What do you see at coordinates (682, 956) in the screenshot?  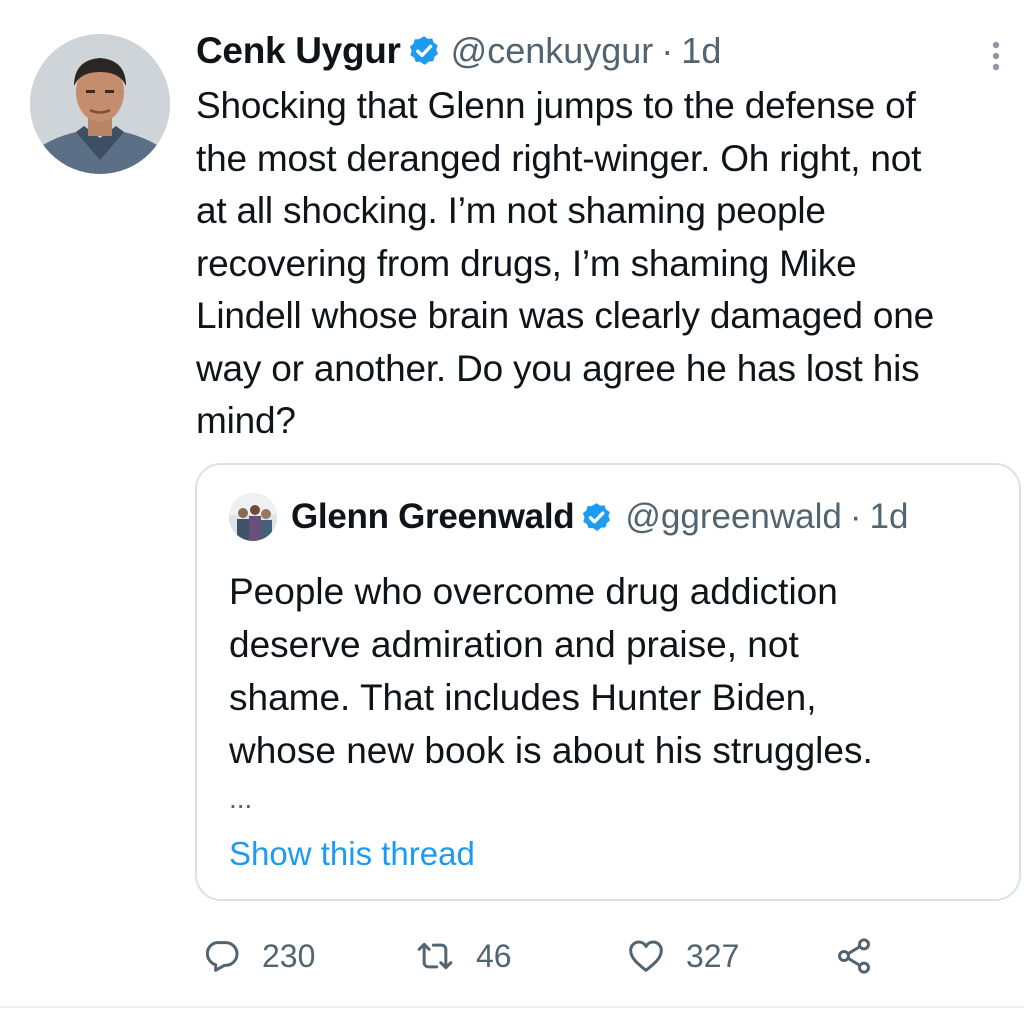 I see `like-button: 327` at bounding box center [682, 956].